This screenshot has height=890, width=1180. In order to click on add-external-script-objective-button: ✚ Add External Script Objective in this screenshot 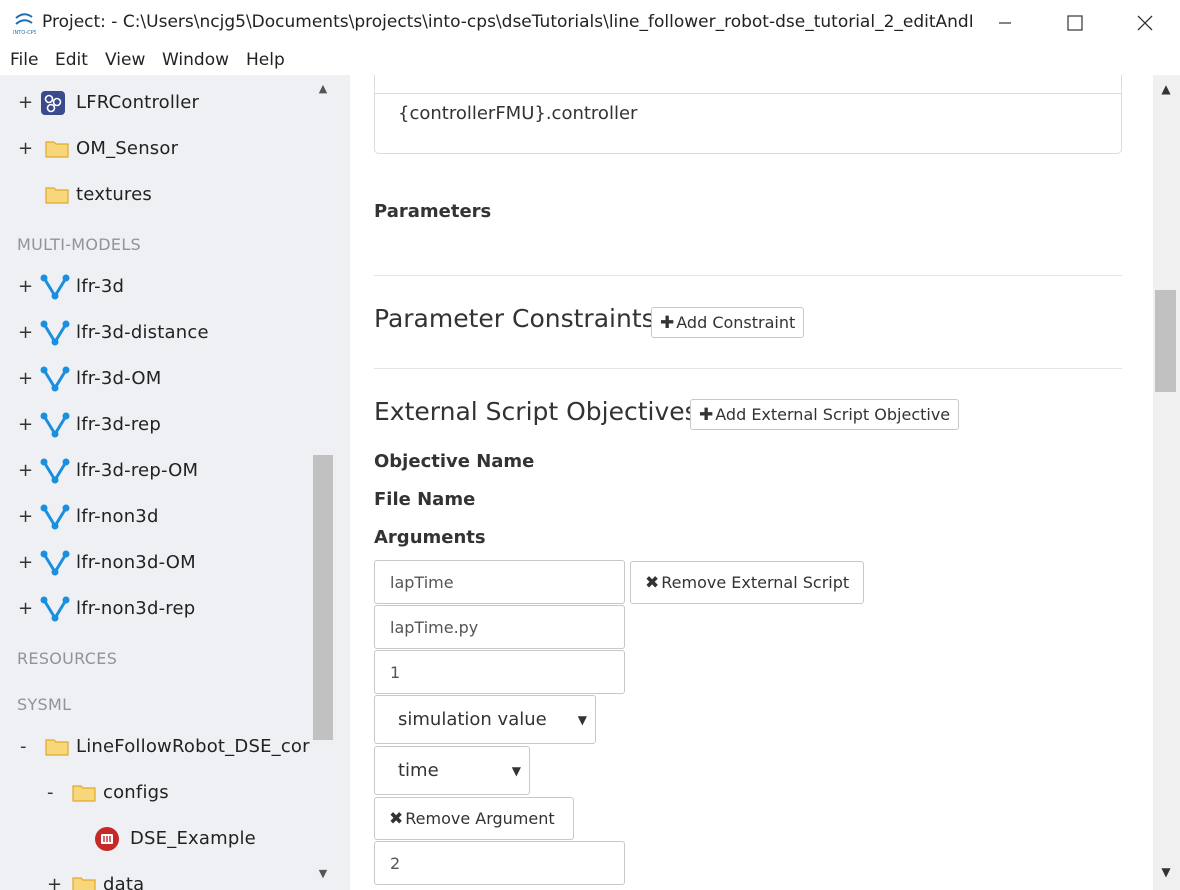, I will do `click(825, 414)`.